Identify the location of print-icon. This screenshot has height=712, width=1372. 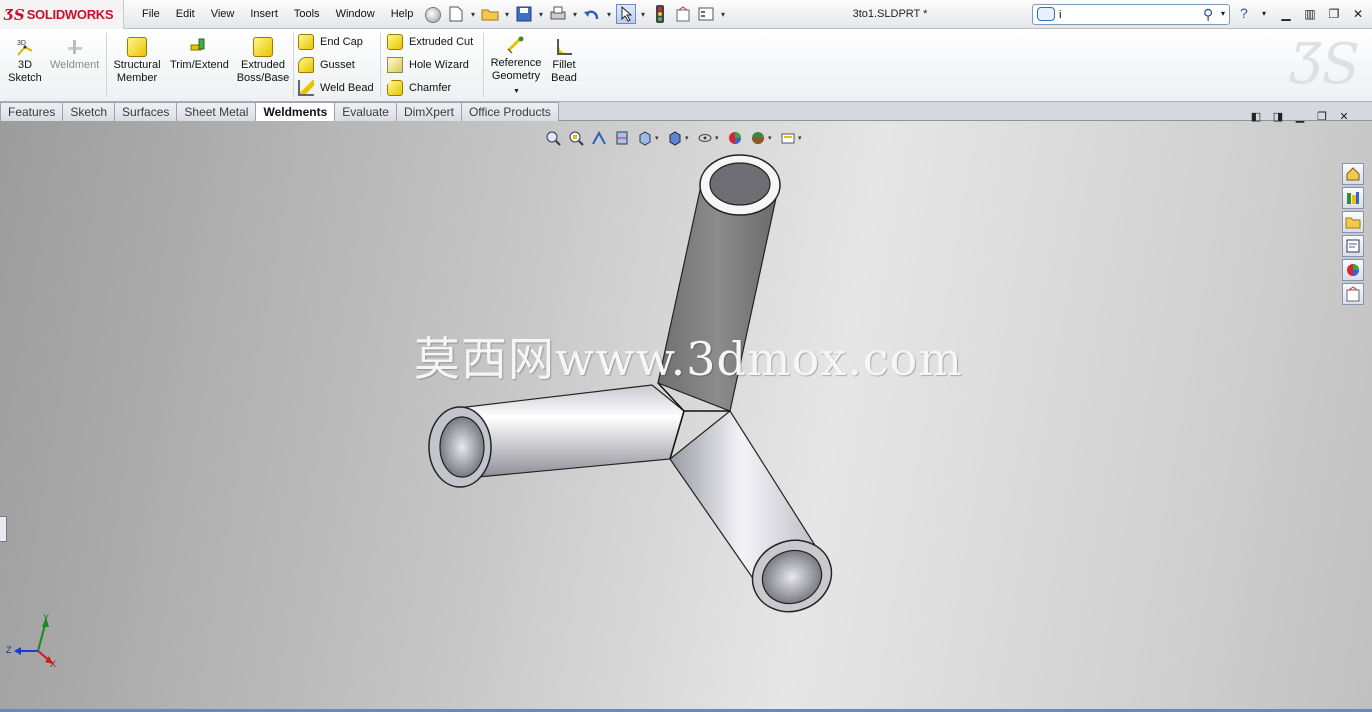
(558, 14).